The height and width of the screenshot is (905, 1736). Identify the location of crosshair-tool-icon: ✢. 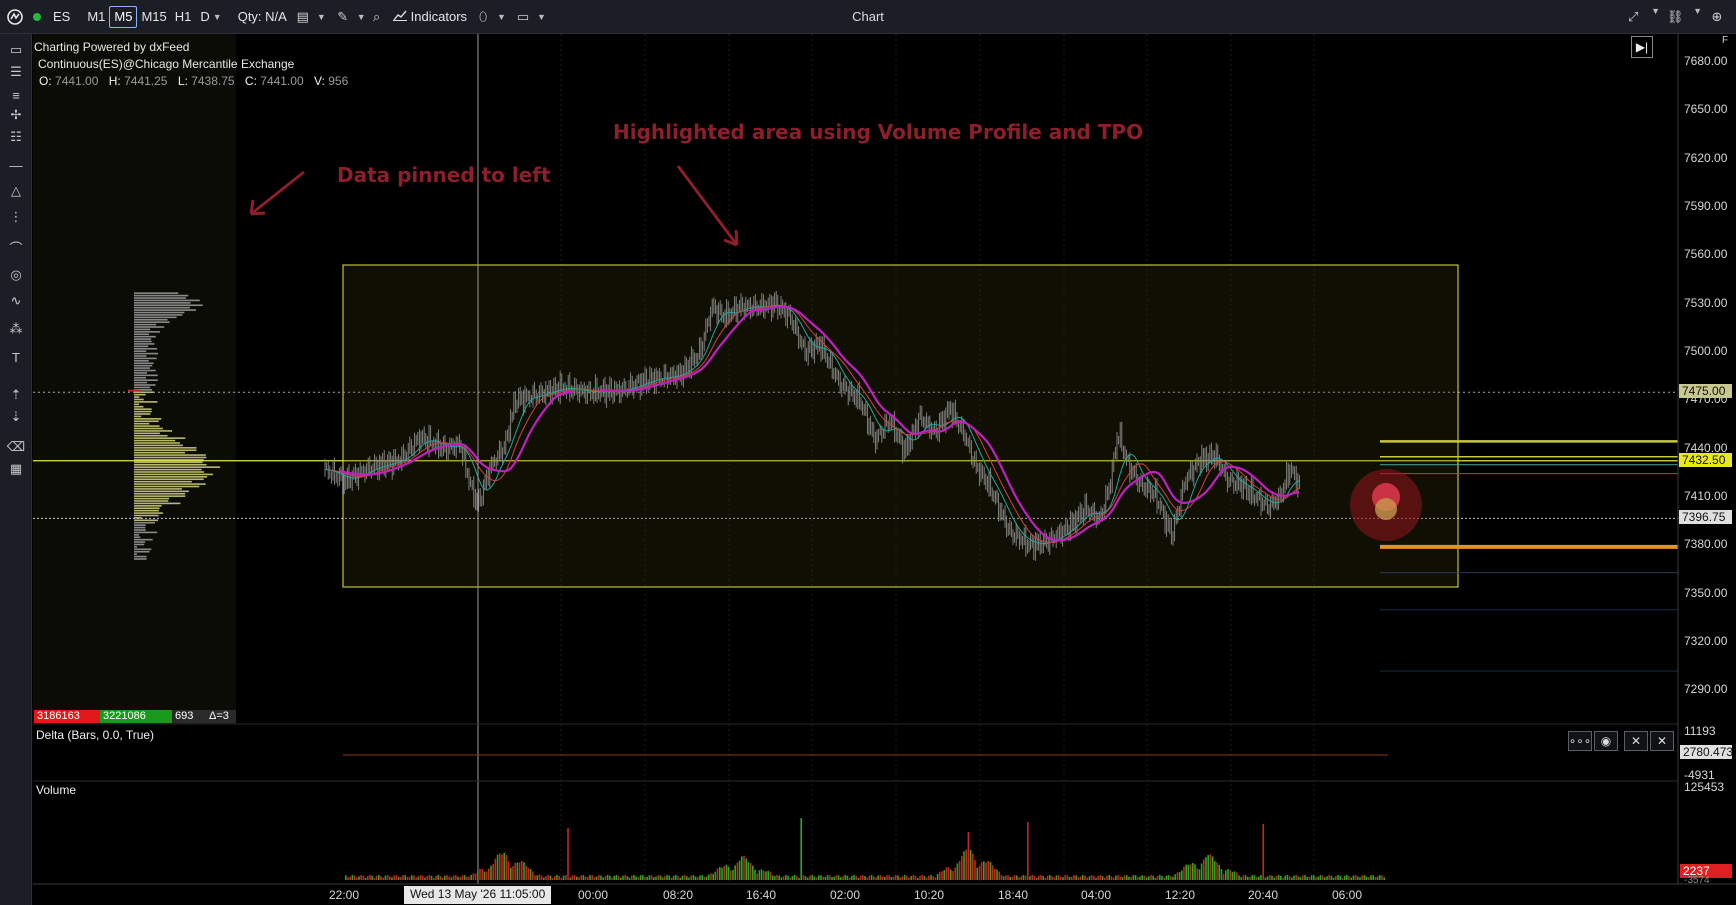
(16, 115).